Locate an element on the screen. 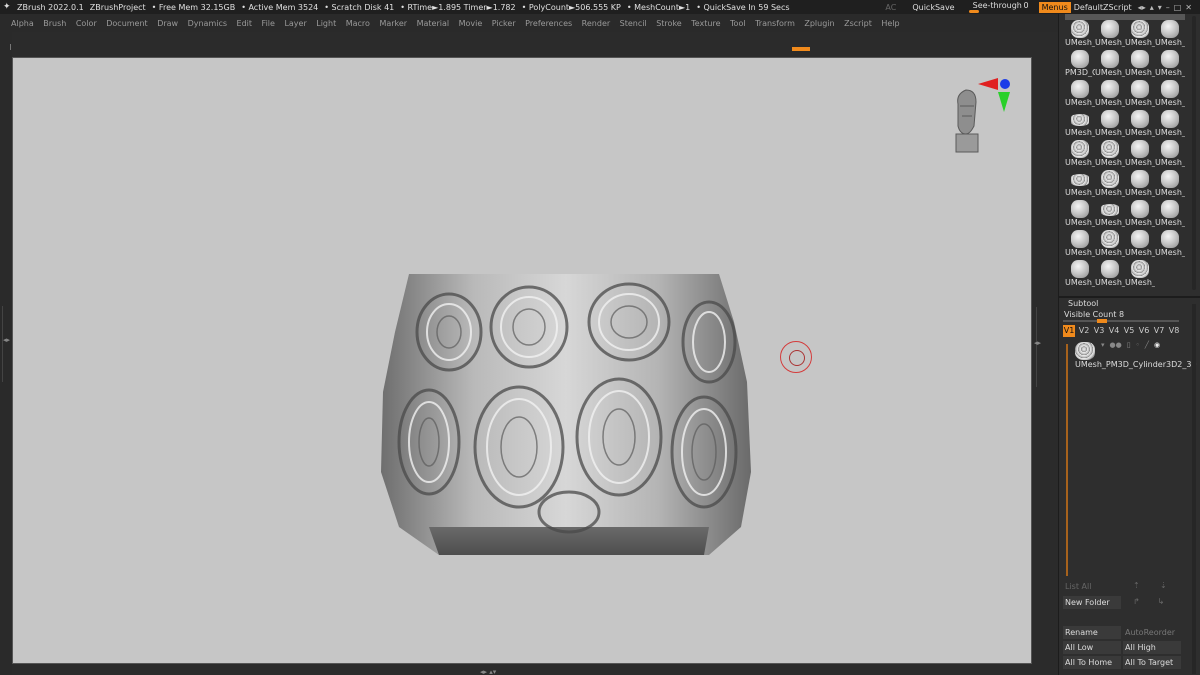 This screenshot has height=675, width=1200. eye-icon: ◉ is located at coordinates (1157, 345).